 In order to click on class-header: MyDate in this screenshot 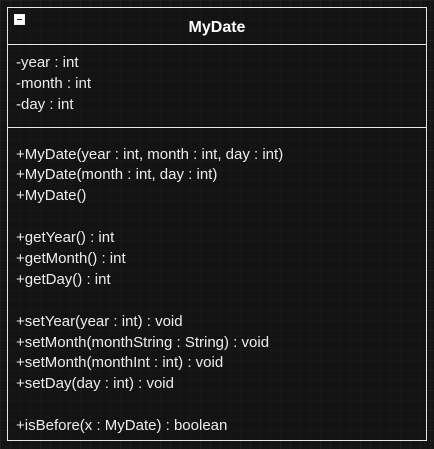, I will do `click(217, 26)`.